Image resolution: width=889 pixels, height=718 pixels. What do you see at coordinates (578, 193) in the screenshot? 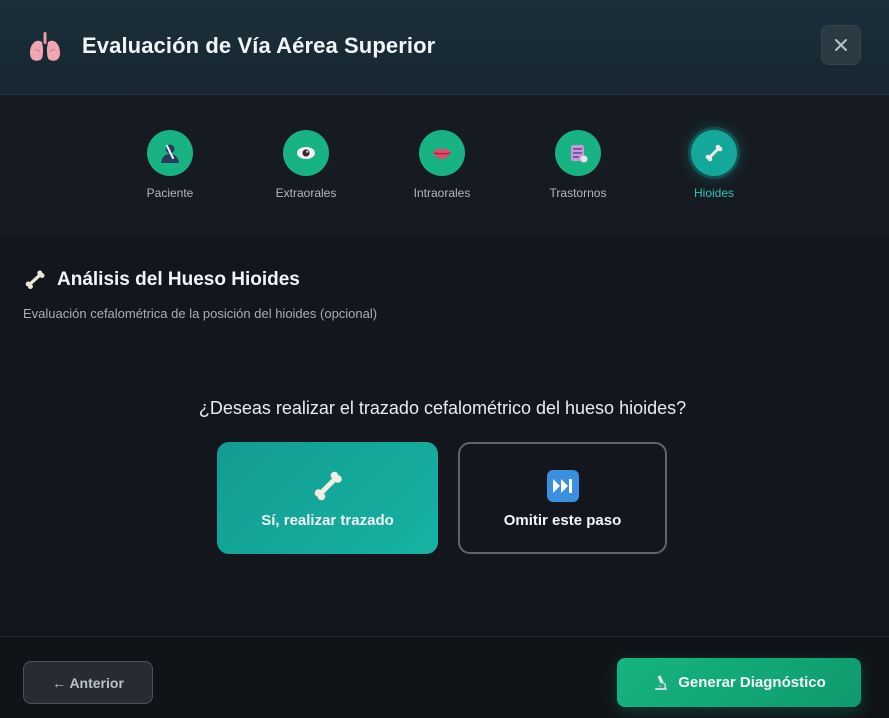
I see `step-label: Trastornos` at bounding box center [578, 193].